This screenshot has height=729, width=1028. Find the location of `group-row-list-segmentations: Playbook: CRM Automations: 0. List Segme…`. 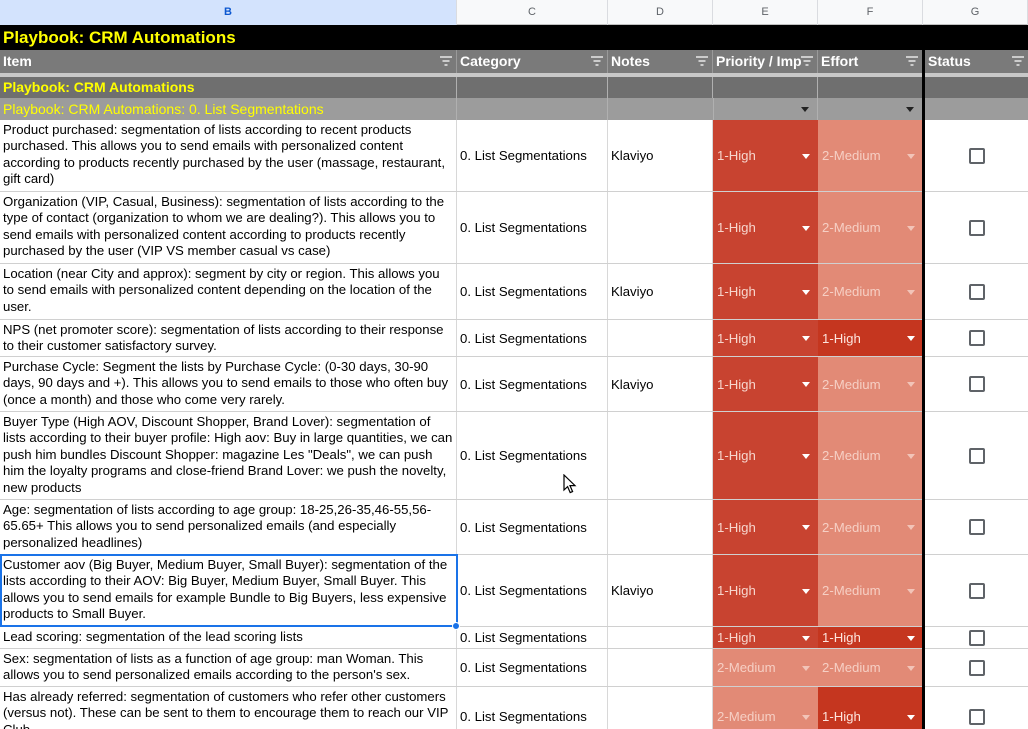

group-row-list-segmentations: Playbook: CRM Automations: 0. List Segme… is located at coordinates (514, 109).